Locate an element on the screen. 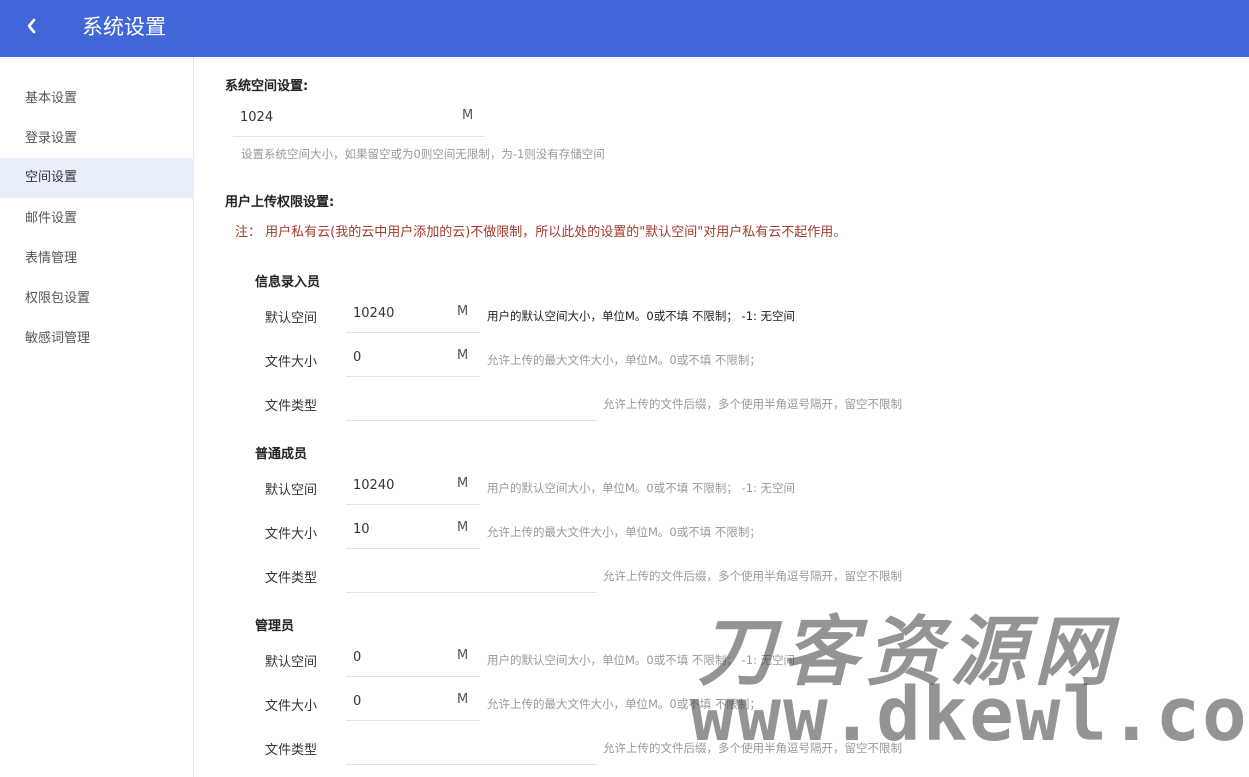 This screenshot has width=1249, height=777. page-title: 系统设置 is located at coordinates (124, 27).